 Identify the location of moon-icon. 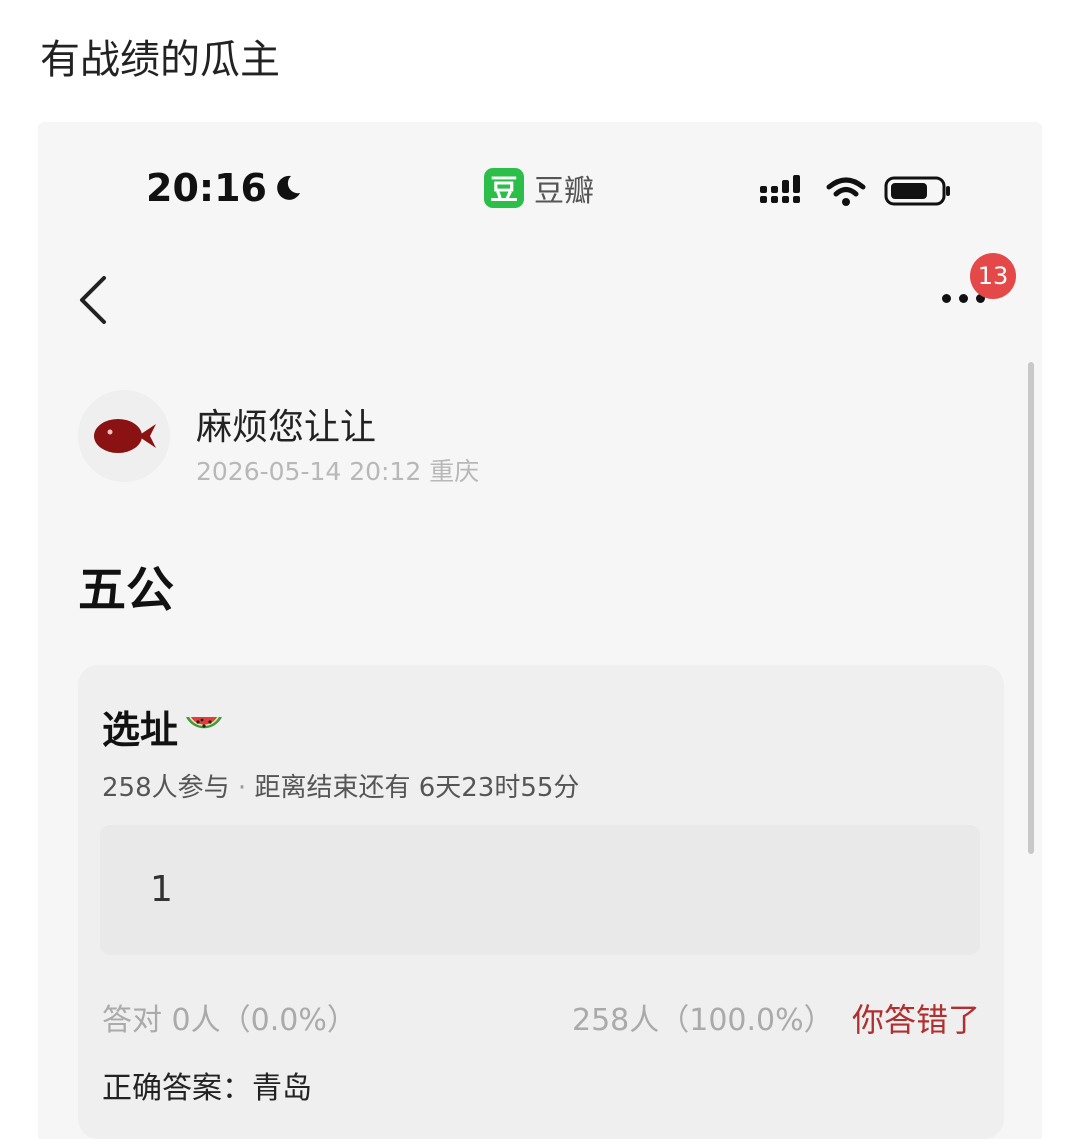
(288, 187).